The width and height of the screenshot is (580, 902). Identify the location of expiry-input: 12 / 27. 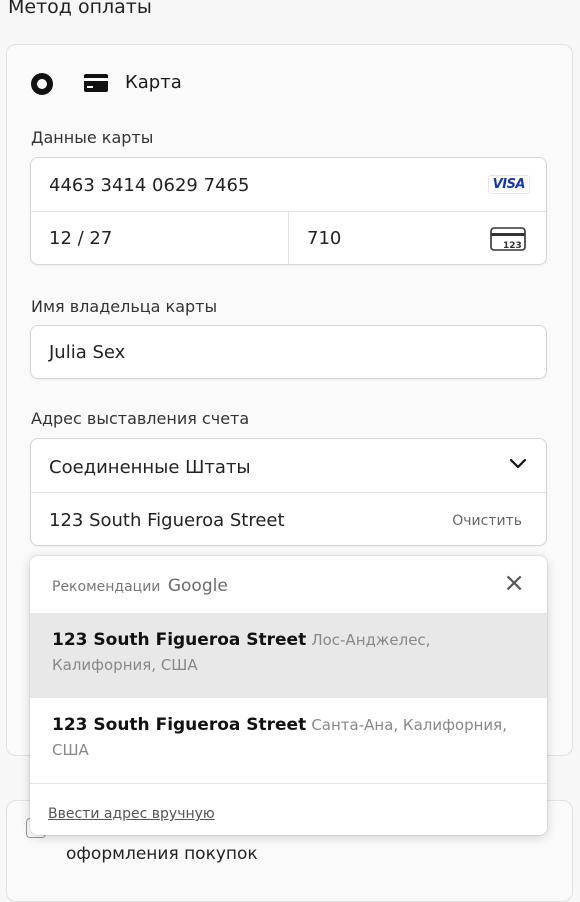
(80, 238).